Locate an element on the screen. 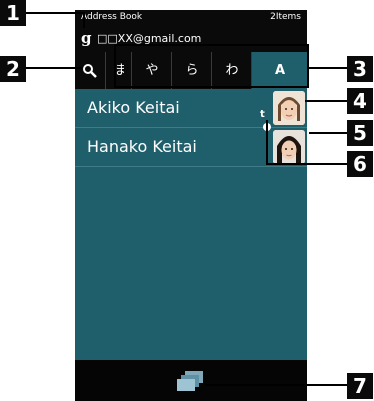 This screenshot has height=401, width=374. list-item: Hanako Keitai is located at coordinates (191, 145).